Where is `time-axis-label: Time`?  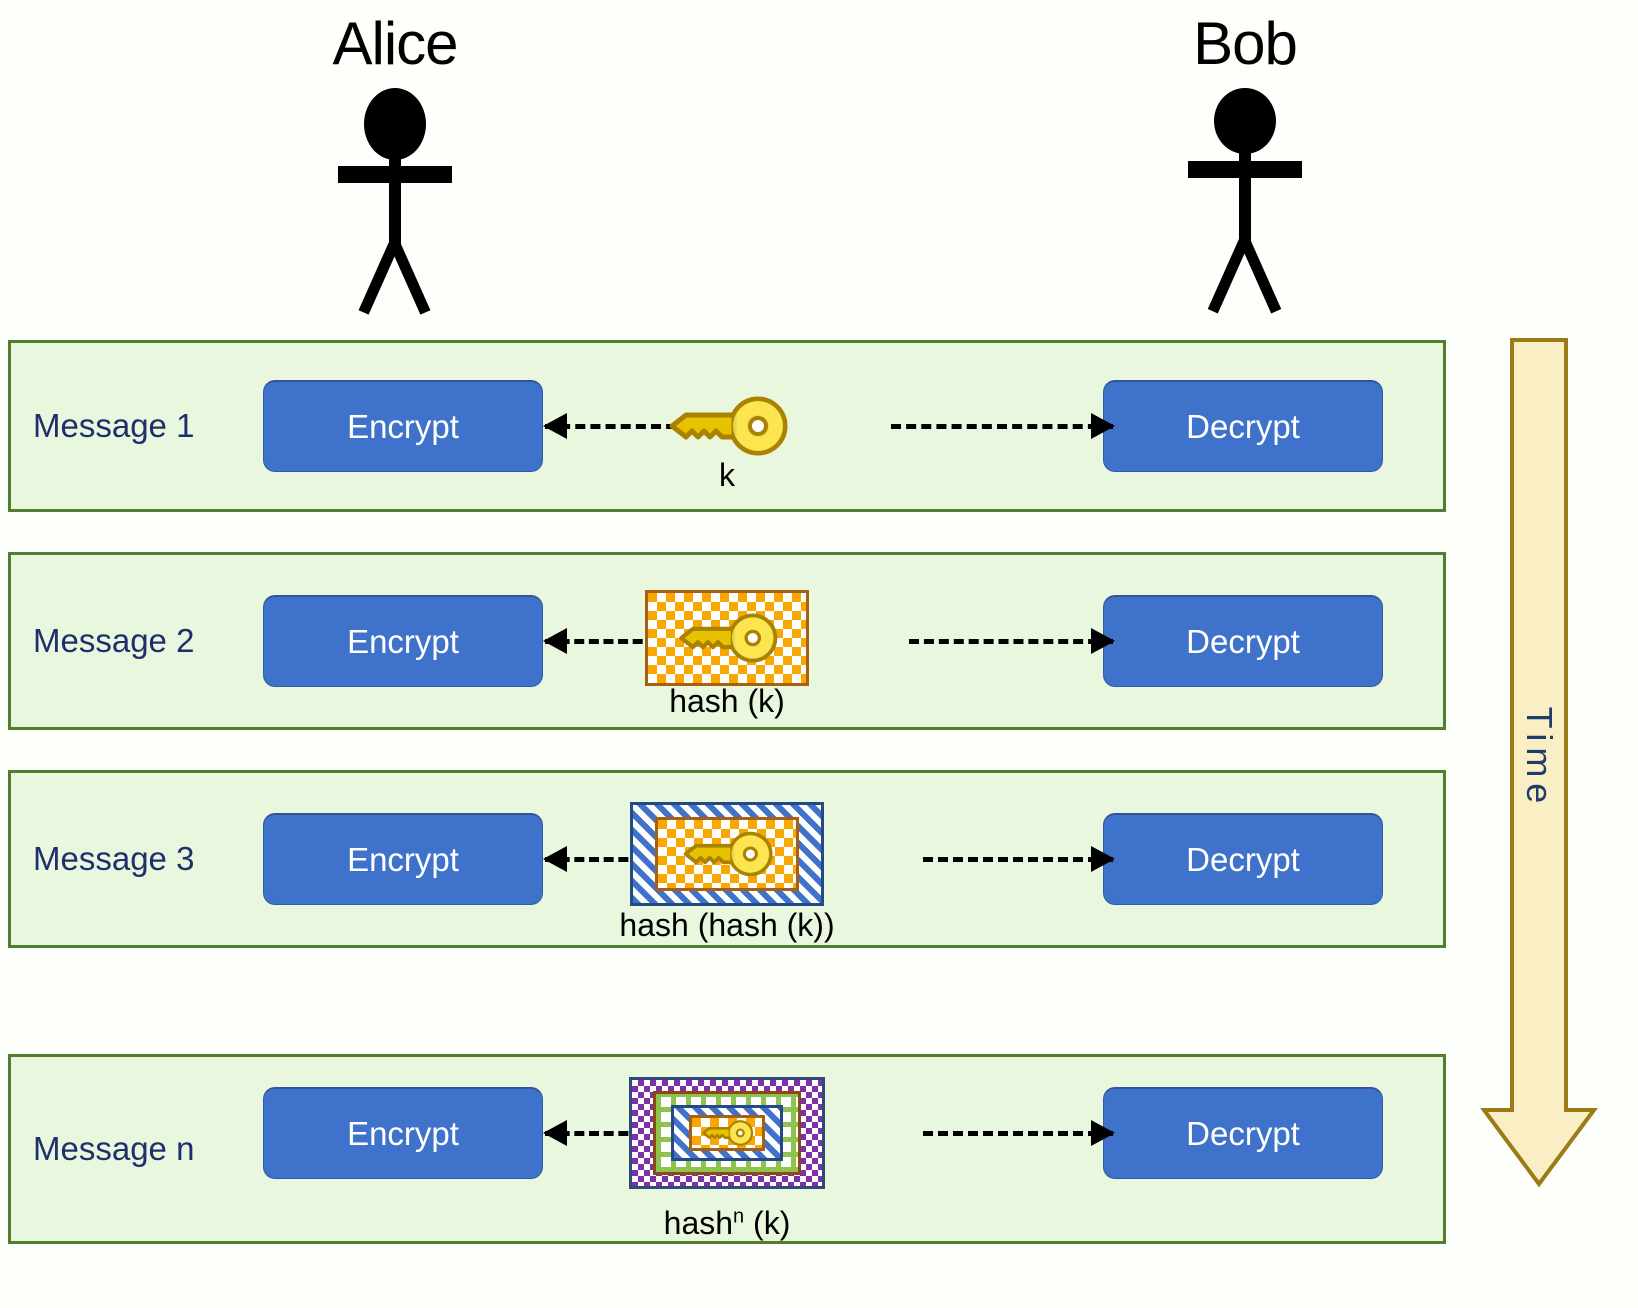
time-axis-label: Time is located at coordinates (1539, 758).